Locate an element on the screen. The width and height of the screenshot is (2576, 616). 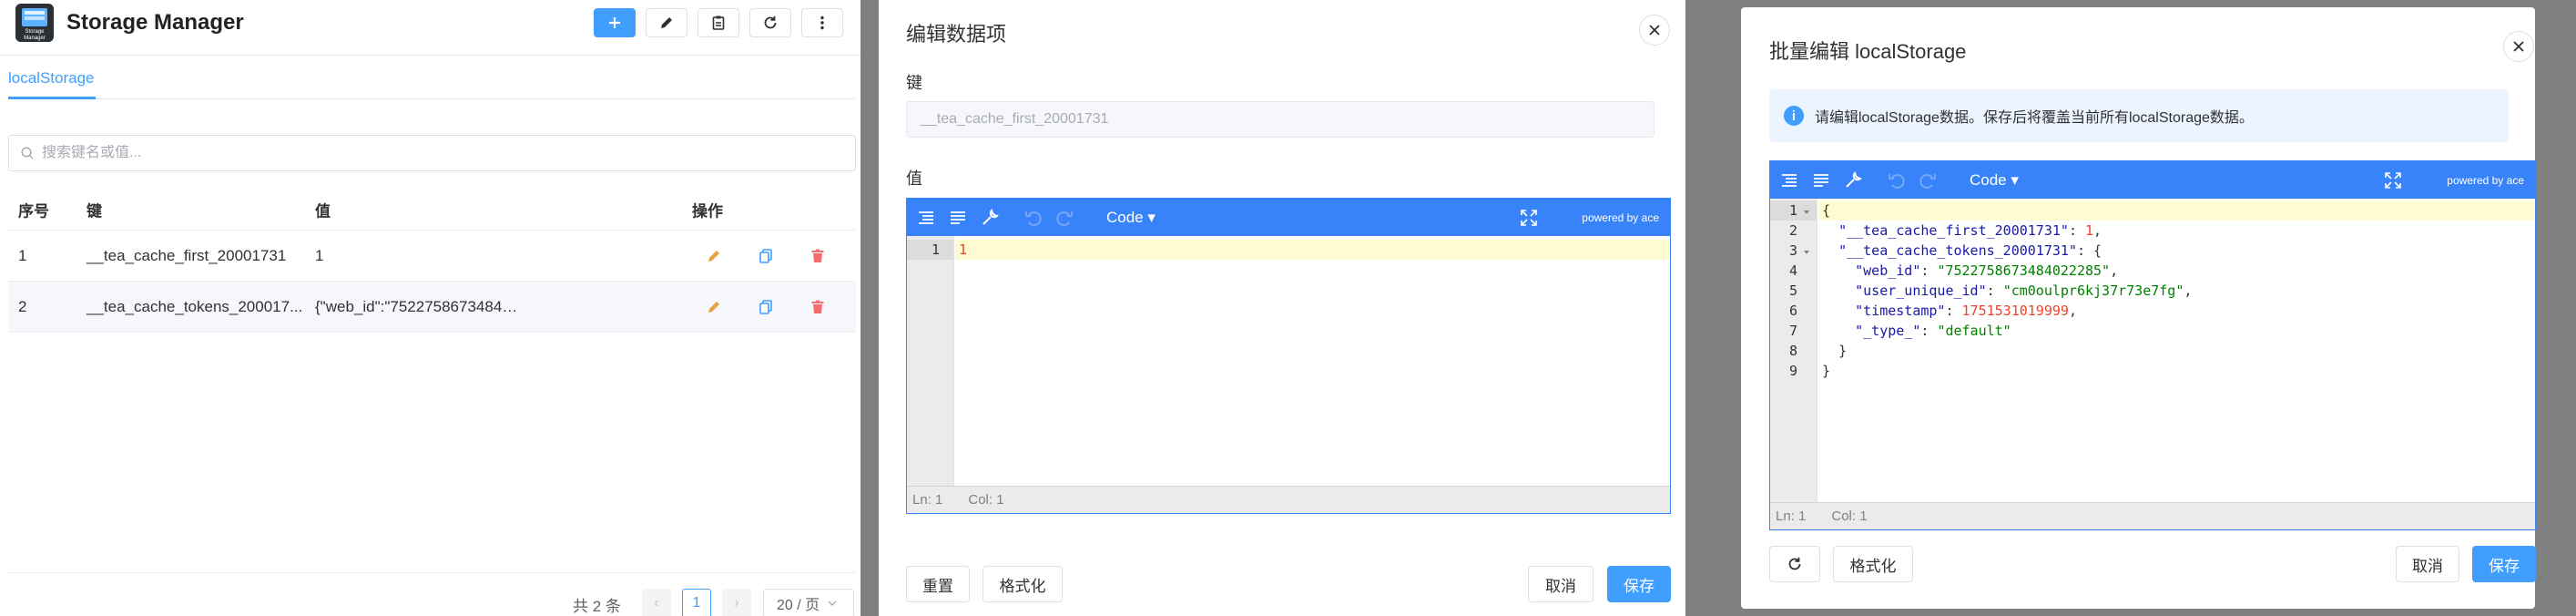
code-line: "__tea_cache_tokens_20001731": { is located at coordinates (1970, 250).